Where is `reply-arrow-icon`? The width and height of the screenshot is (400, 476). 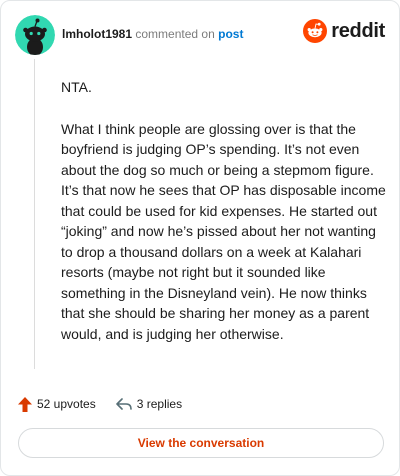
reply-arrow-icon is located at coordinates (123, 404).